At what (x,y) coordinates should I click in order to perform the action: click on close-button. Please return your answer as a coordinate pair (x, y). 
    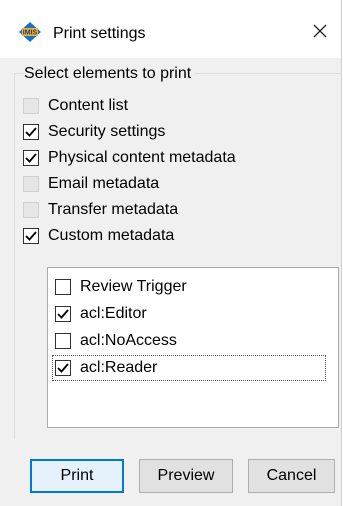
    Looking at the image, I should click on (320, 33).